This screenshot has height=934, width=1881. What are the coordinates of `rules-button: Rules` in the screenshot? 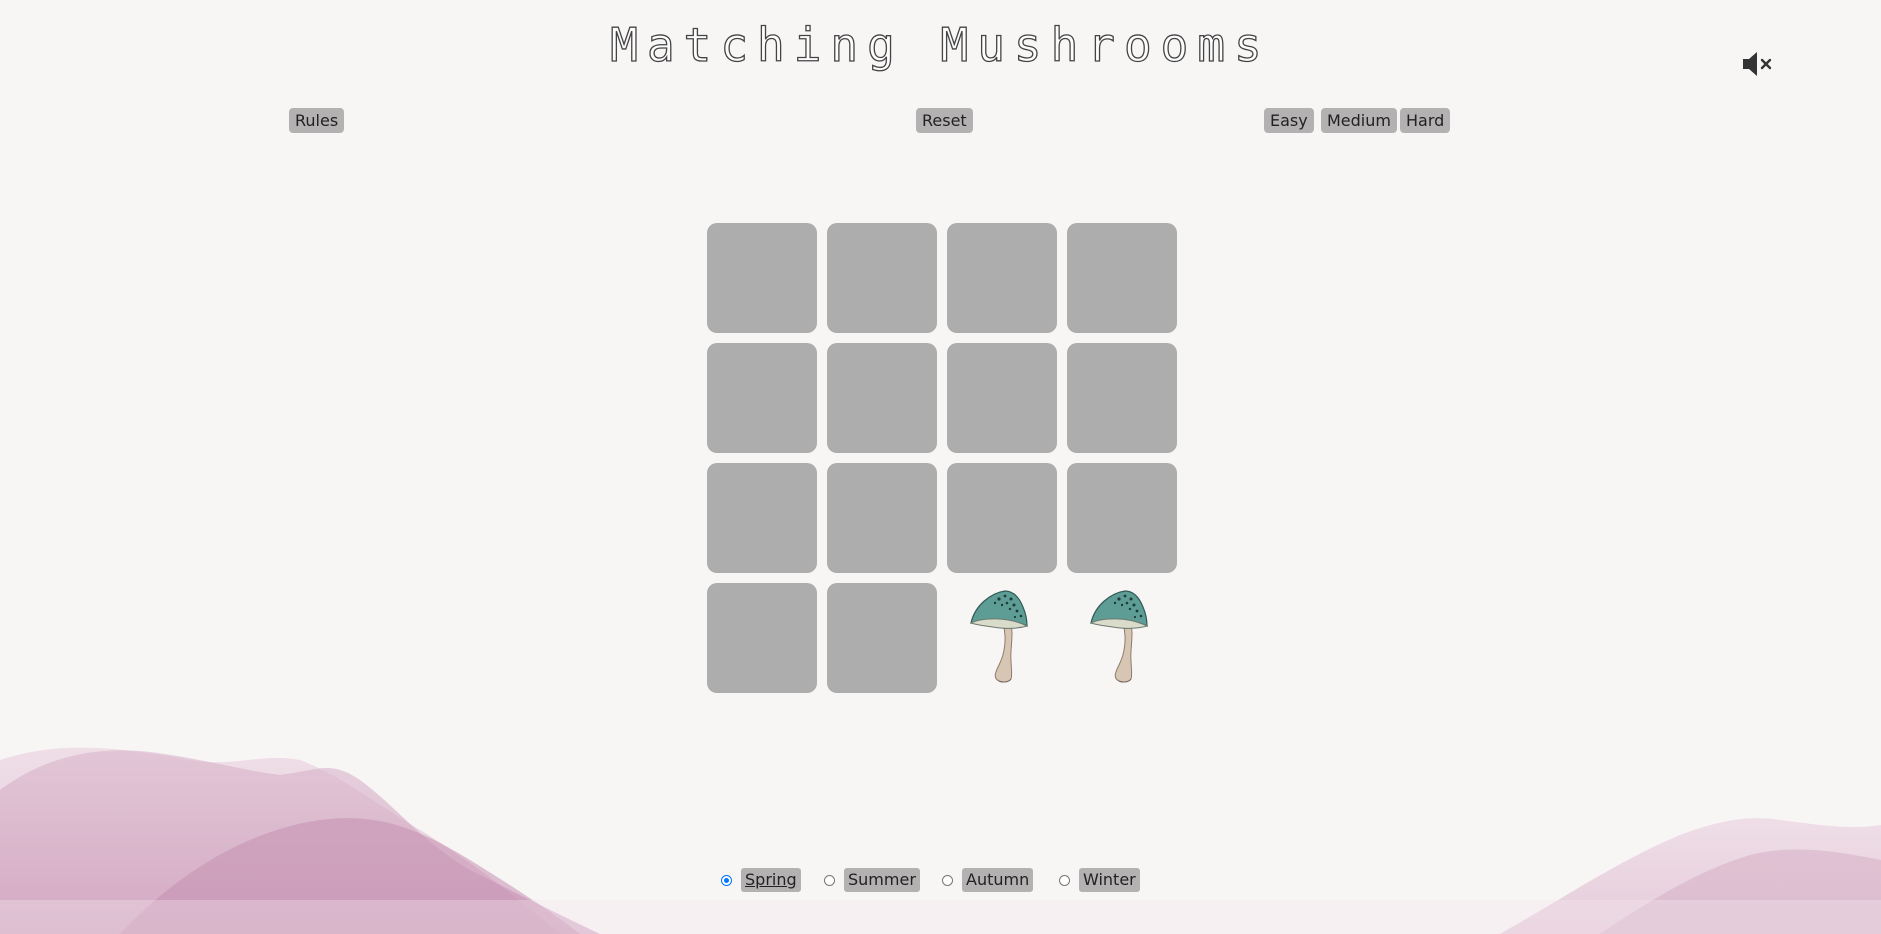 It's located at (317, 120).